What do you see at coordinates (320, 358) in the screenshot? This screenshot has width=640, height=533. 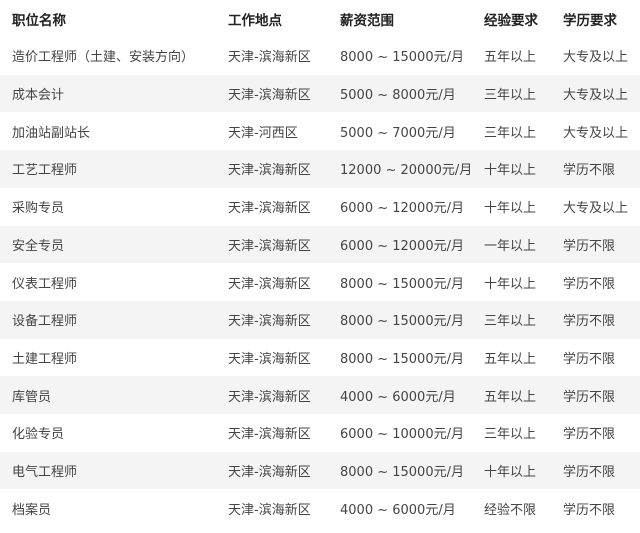 I see `table-row: 土建工程师 天津-滨海新区 8000 ~ 15000元/月 五年以上 学历不限` at bounding box center [320, 358].